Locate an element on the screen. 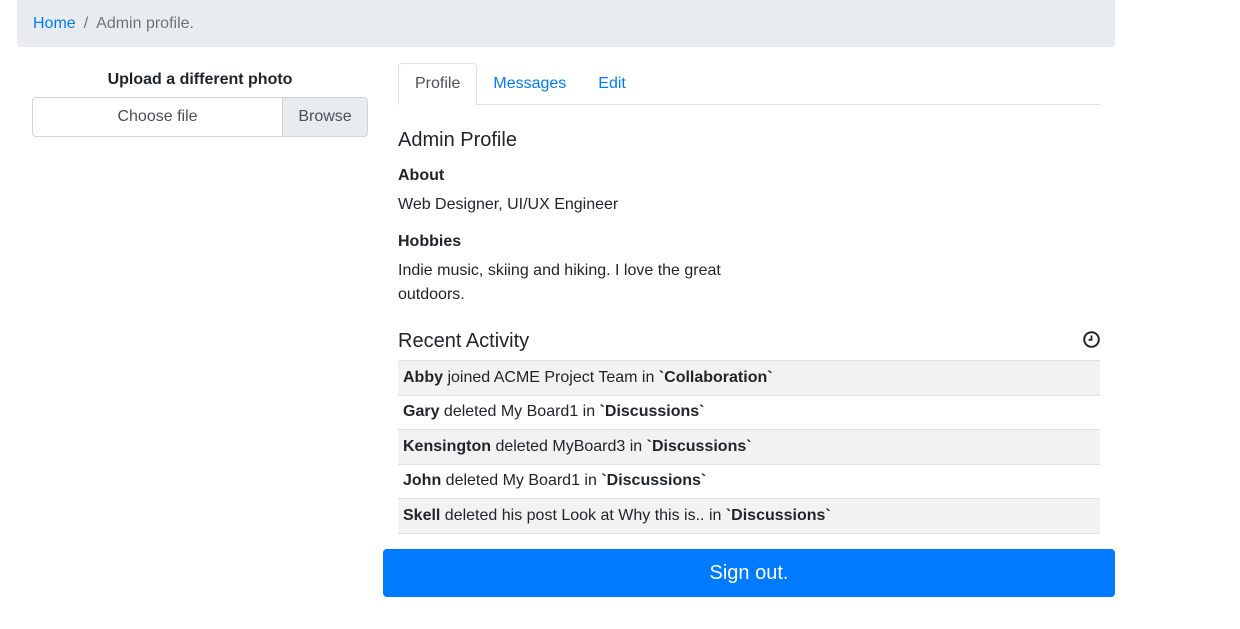 This screenshot has width=1240, height=629. breadcrumb-home-link: Home is located at coordinates (54, 24).